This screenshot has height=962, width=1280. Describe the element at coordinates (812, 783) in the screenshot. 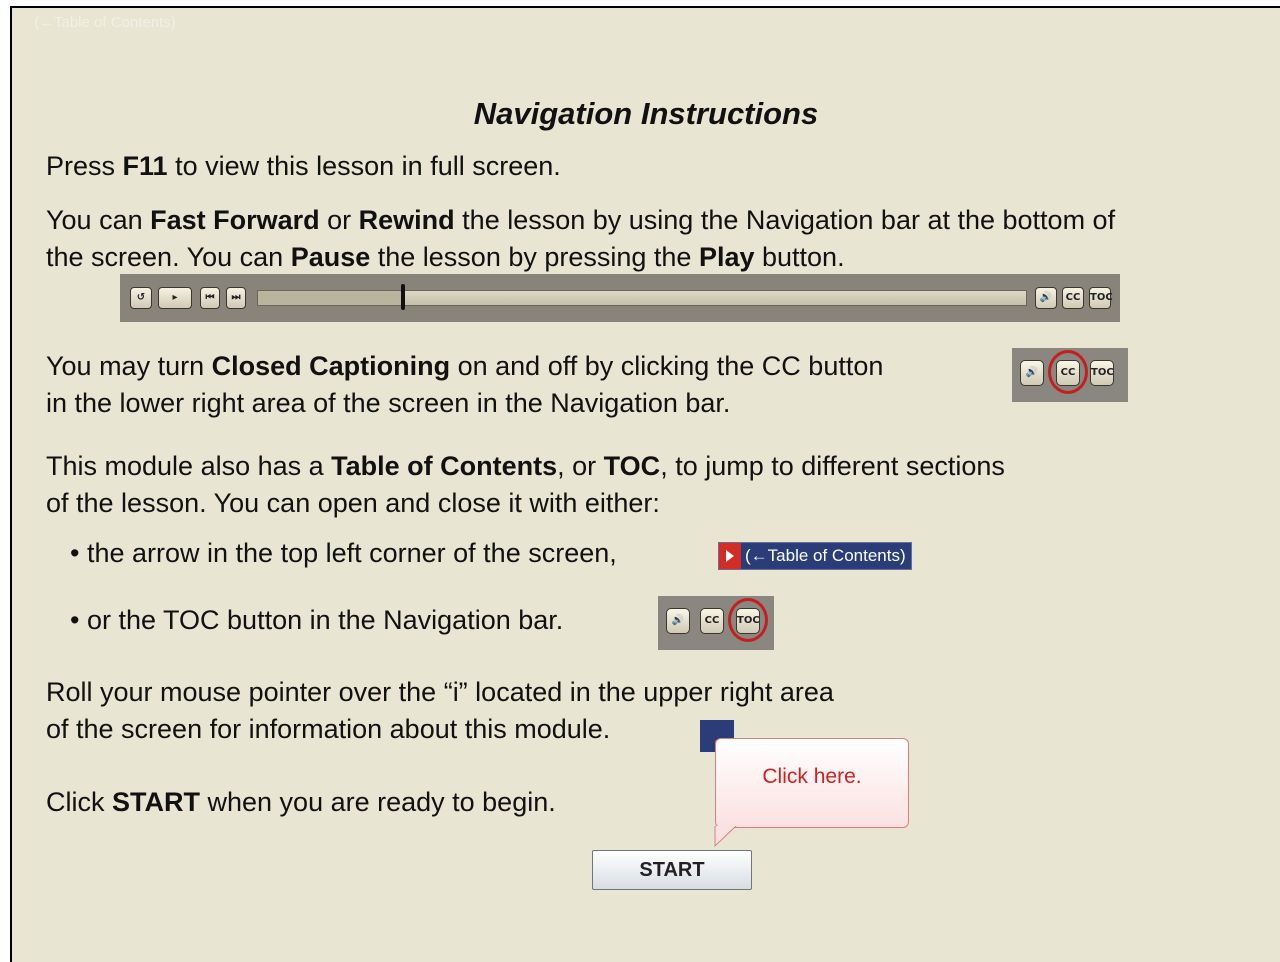

I see `click-here-callout: Click here.` at that location.